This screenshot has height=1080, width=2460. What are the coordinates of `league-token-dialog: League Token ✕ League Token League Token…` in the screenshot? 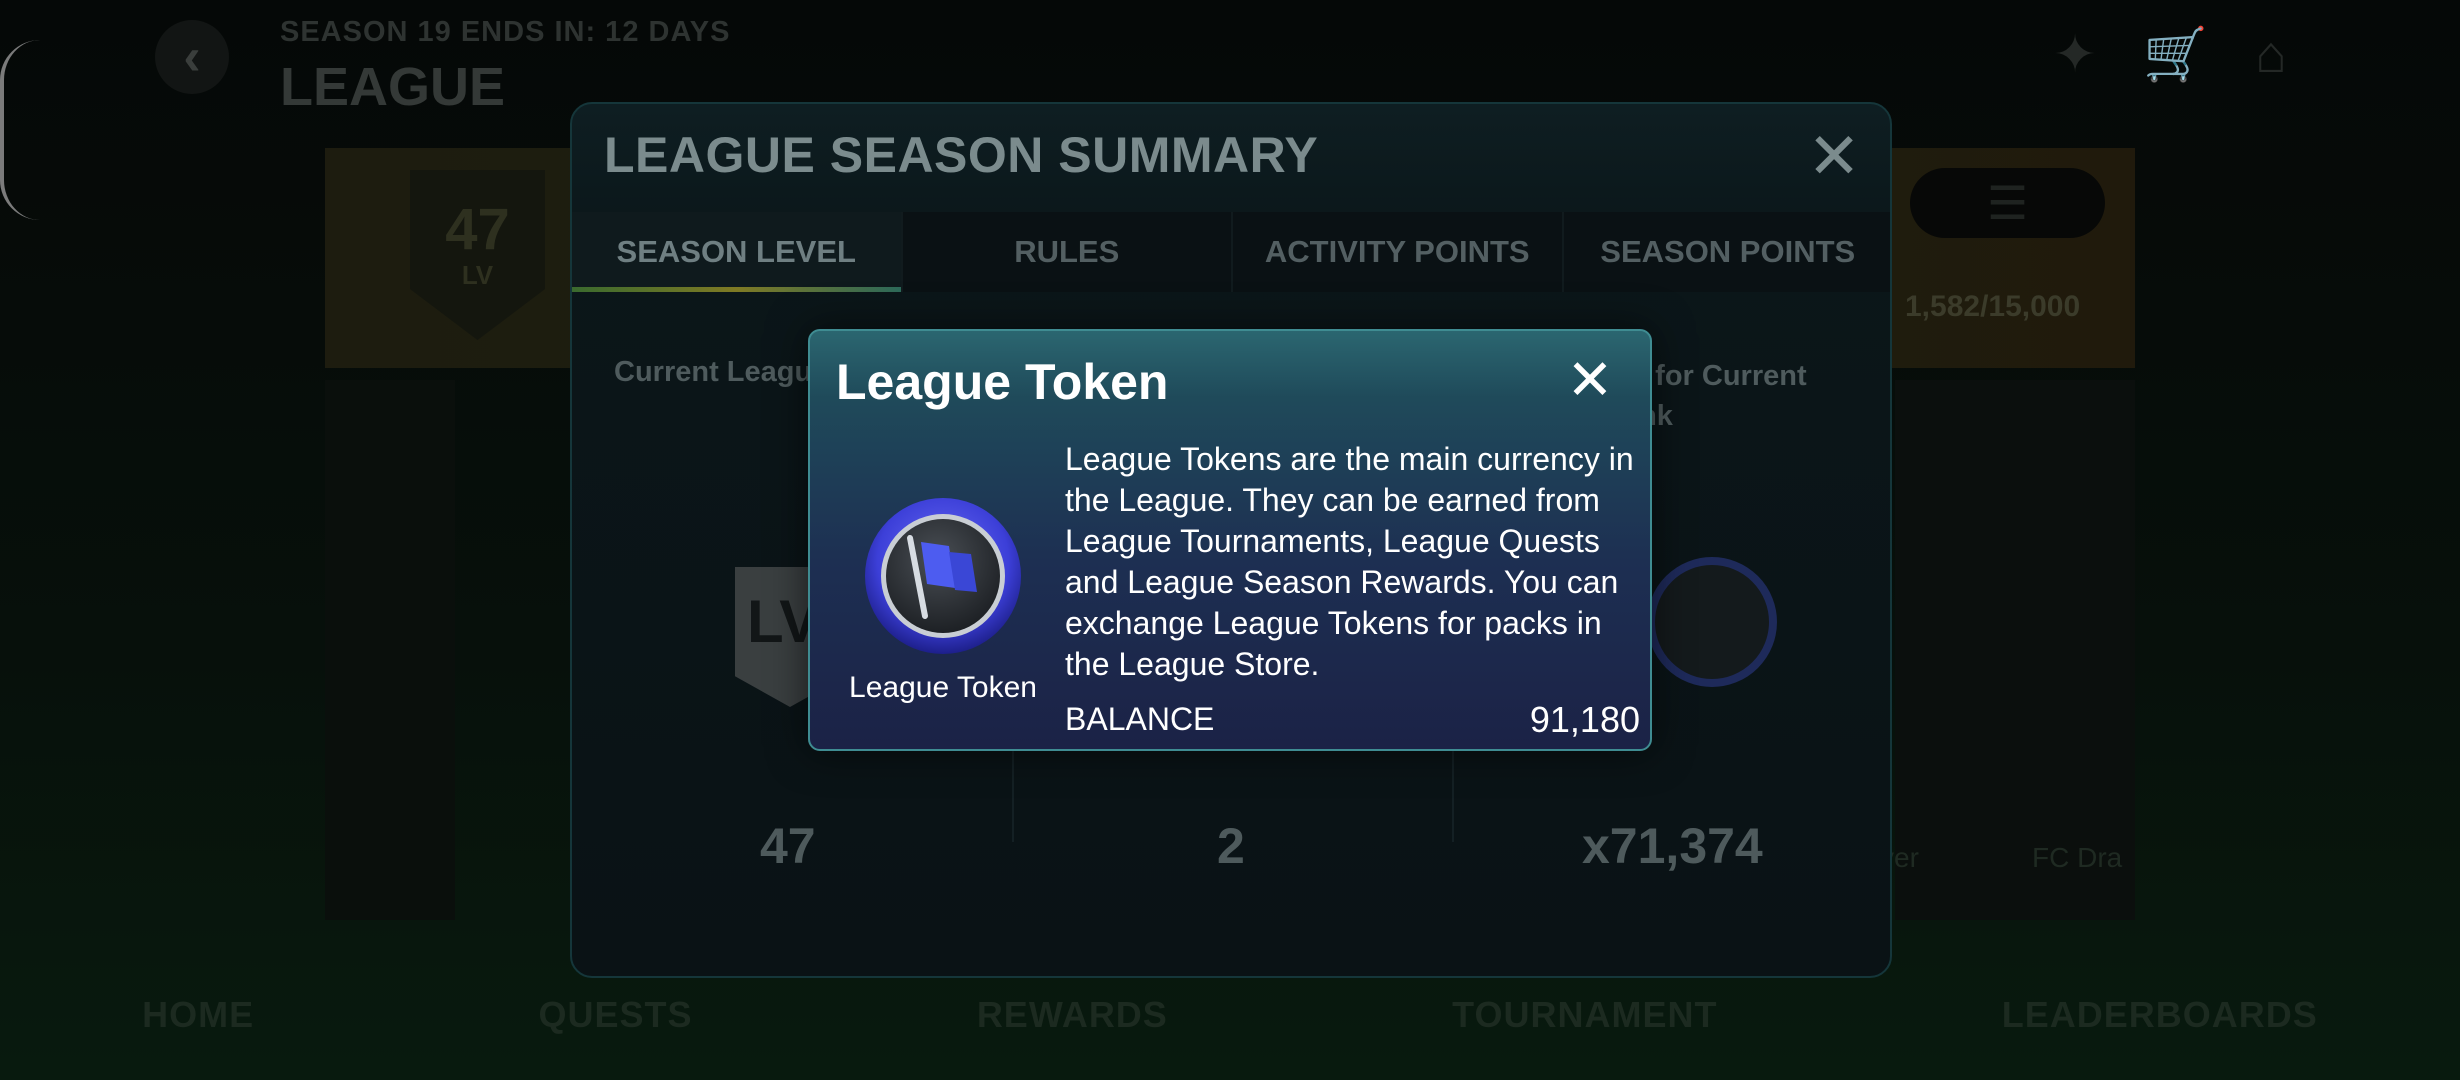 It's located at (1230, 540).